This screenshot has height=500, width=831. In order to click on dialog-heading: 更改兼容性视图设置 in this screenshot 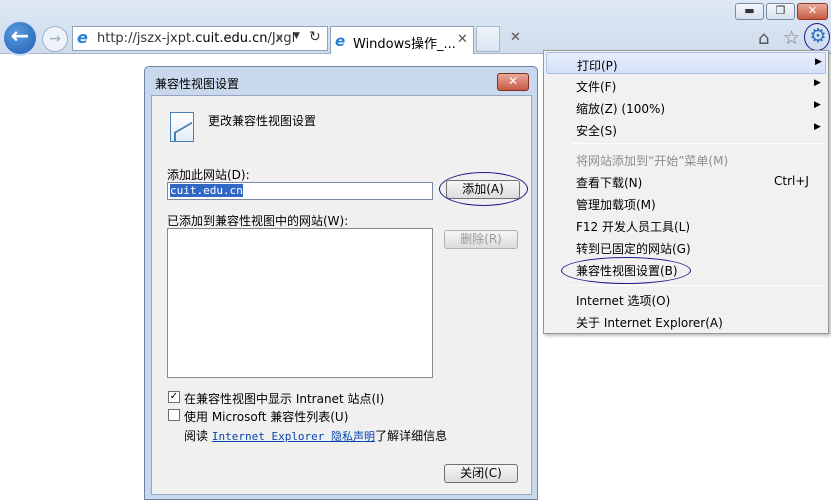, I will do `click(262, 121)`.